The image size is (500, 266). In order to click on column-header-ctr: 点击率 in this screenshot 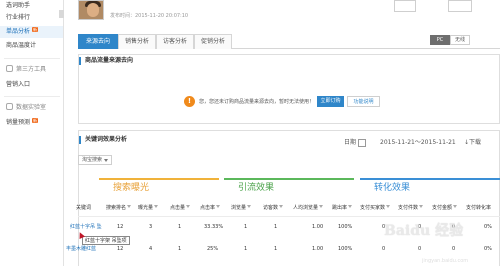, I will do `click(210, 208)`.